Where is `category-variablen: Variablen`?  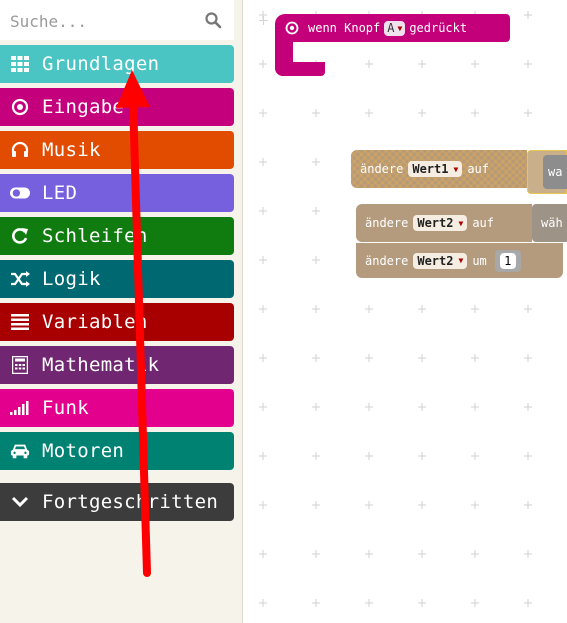
category-variablen: Variablen is located at coordinates (117, 322).